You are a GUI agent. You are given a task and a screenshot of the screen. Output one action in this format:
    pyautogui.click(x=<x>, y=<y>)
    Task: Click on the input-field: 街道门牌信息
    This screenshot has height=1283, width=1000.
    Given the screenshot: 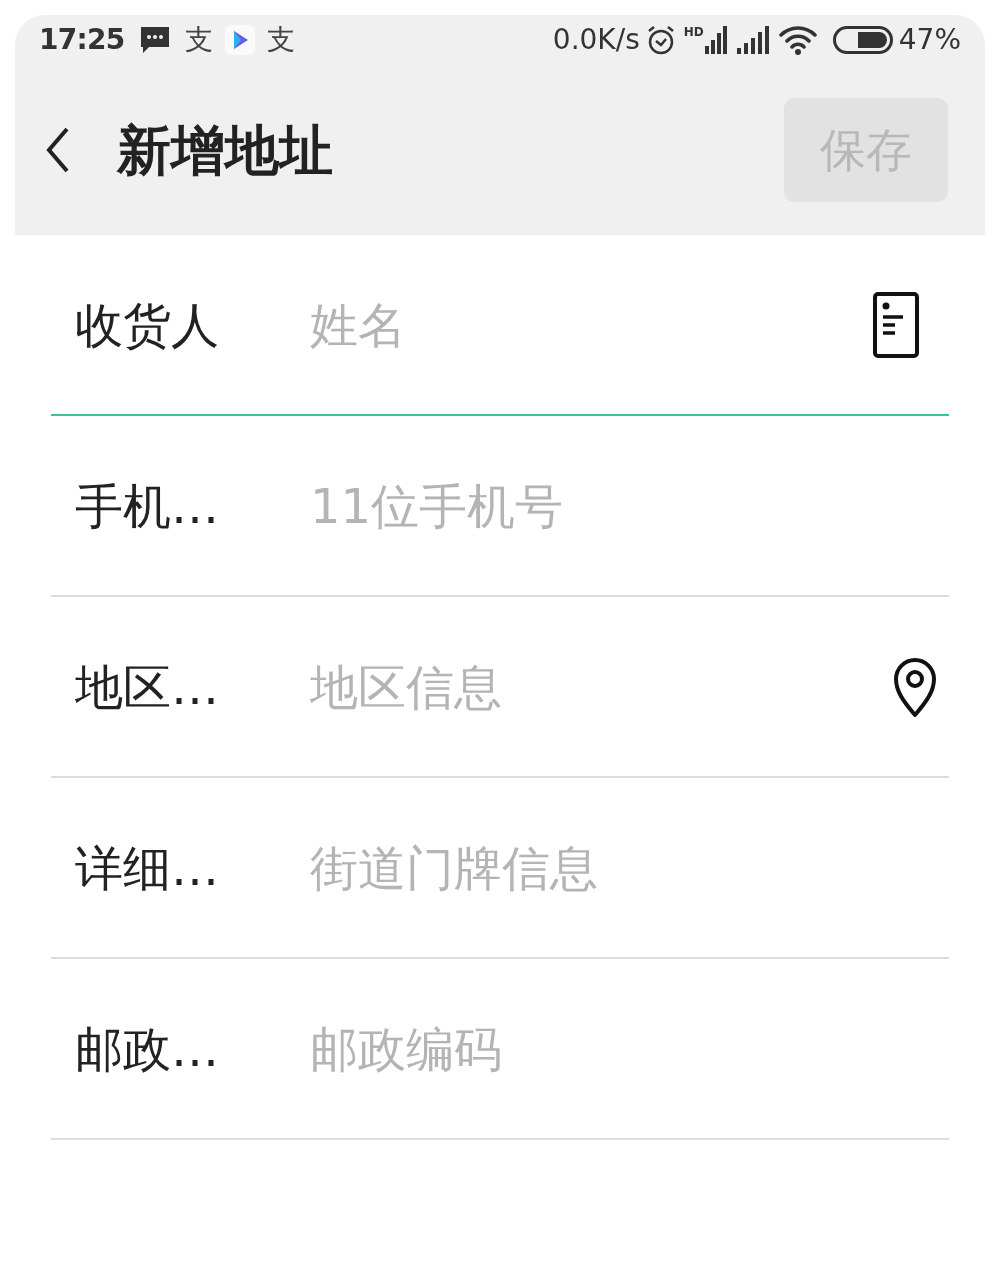 What is the action you would take?
    pyautogui.click(x=629, y=867)
    